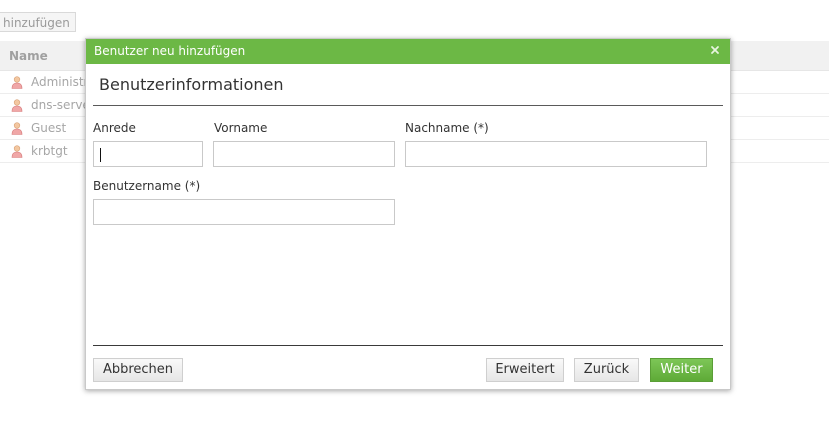 Image resolution: width=829 pixels, height=422 pixels. What do you see at coordinates (138, 370) in the screenshot?
I see `cancel-button: Abbrechen` at bounding box center [138, 370].